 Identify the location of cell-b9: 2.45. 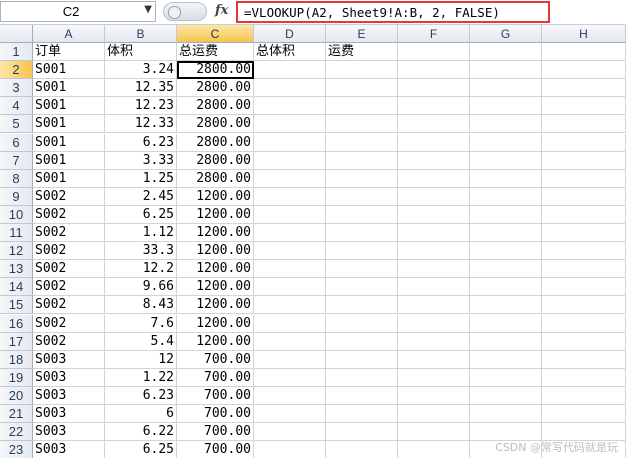
(141, 196).